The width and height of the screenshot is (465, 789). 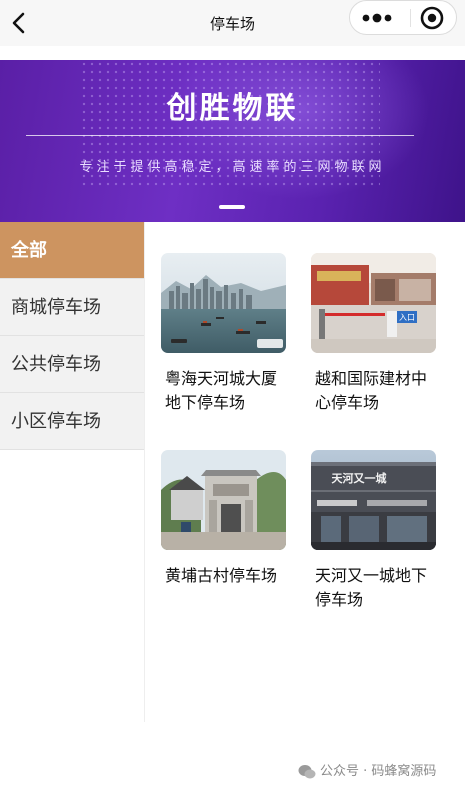 What do you see at coordinates (232, 207) in the screenshot?
I see `carousel-indicator` at bounding box center [232, 207].